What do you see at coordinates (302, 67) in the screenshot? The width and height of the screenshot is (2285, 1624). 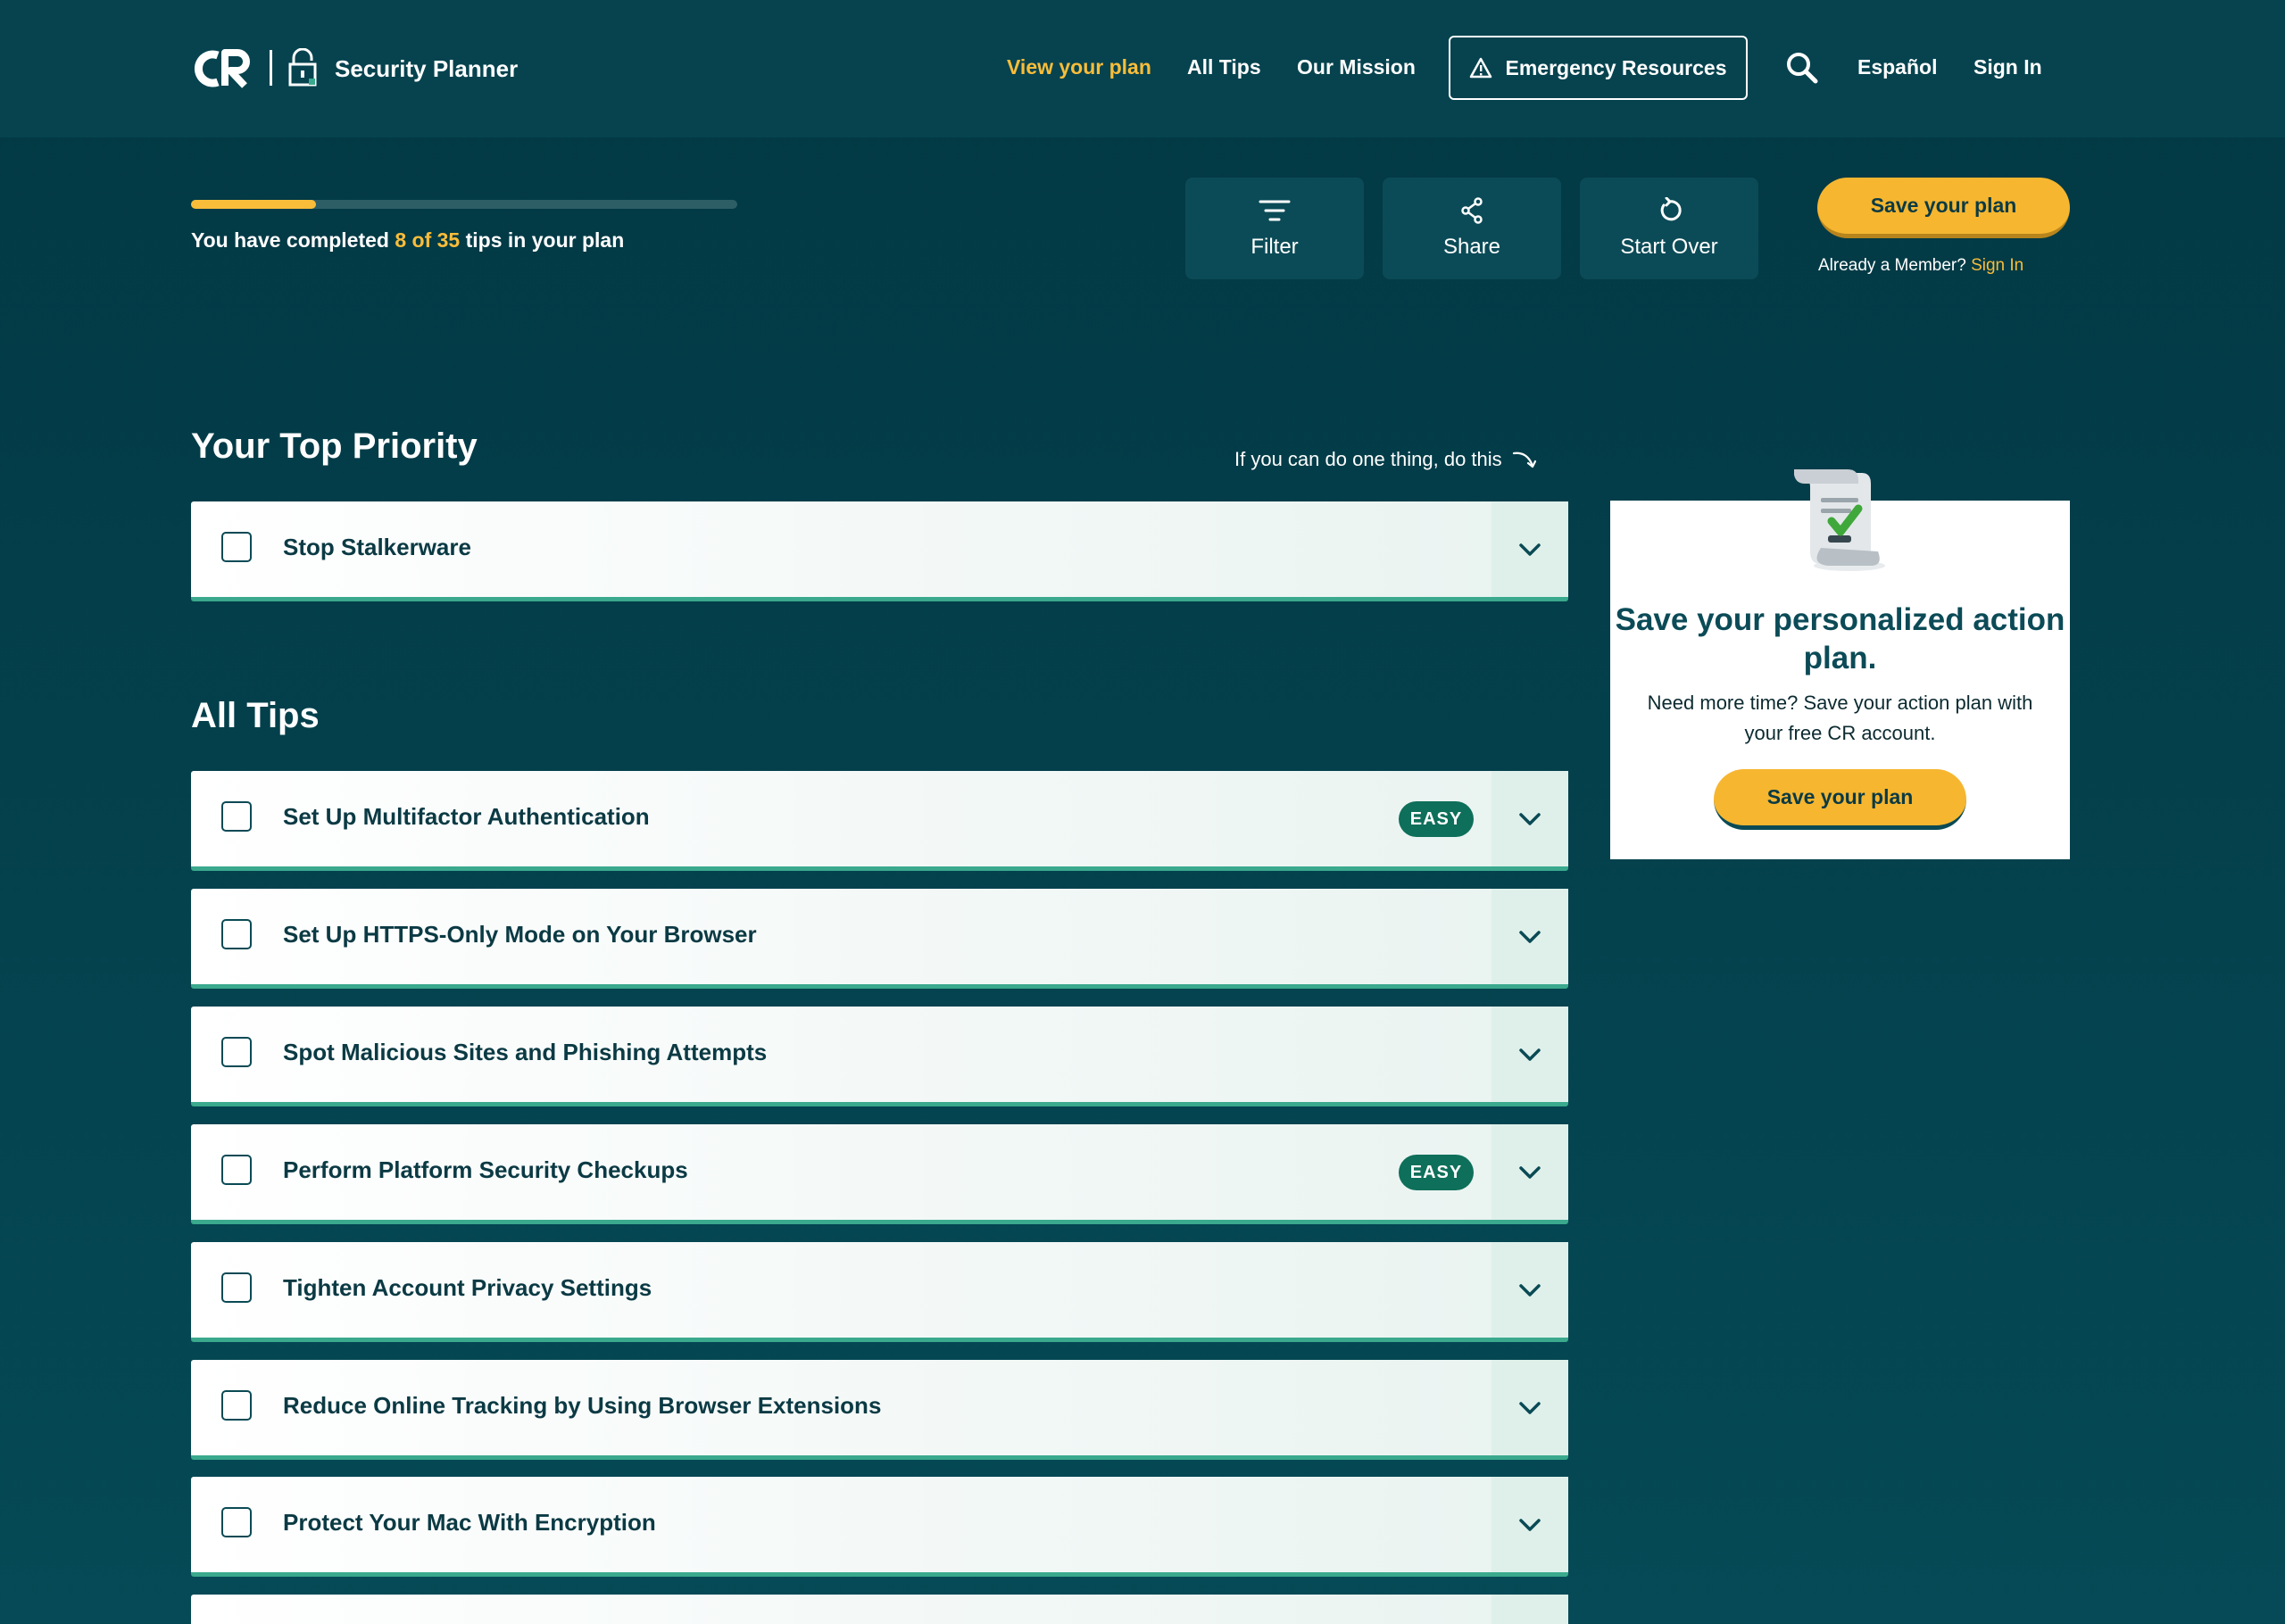 I see `lock-icon` at bounding box center [302, 67].